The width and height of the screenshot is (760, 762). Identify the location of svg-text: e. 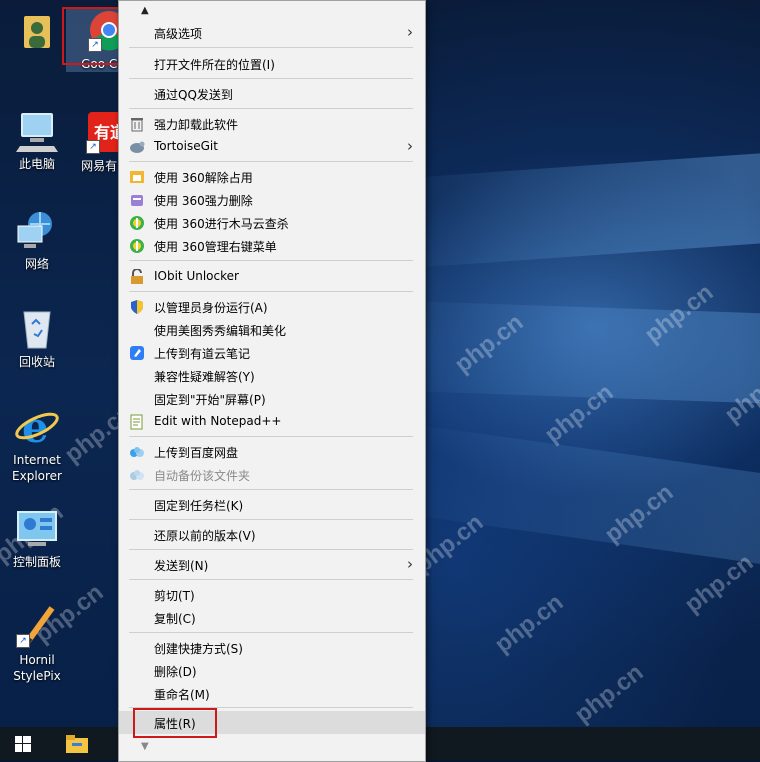
(35, 426).